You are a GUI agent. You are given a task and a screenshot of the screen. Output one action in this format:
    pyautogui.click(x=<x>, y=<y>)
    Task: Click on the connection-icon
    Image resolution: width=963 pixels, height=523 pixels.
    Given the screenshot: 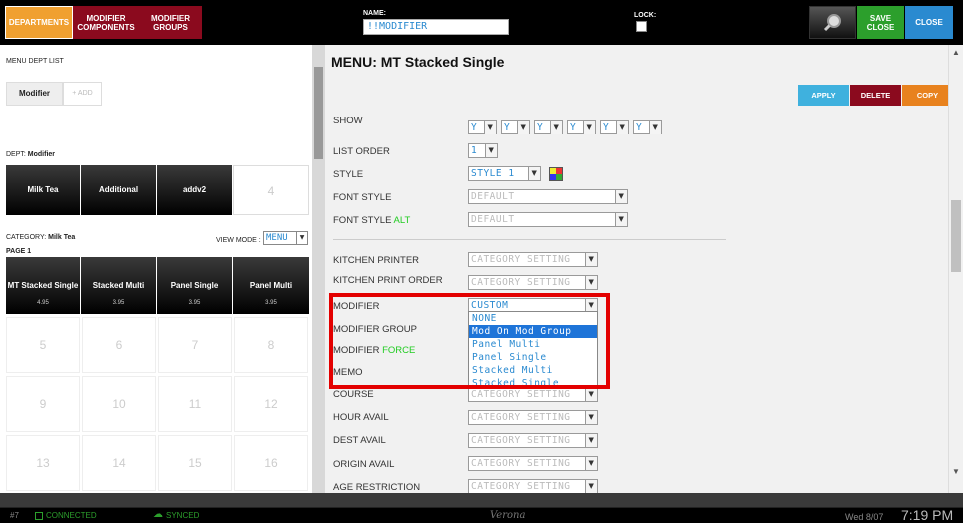 What is the action you would take?
    pyautogui.click(x=39, y=516)
    